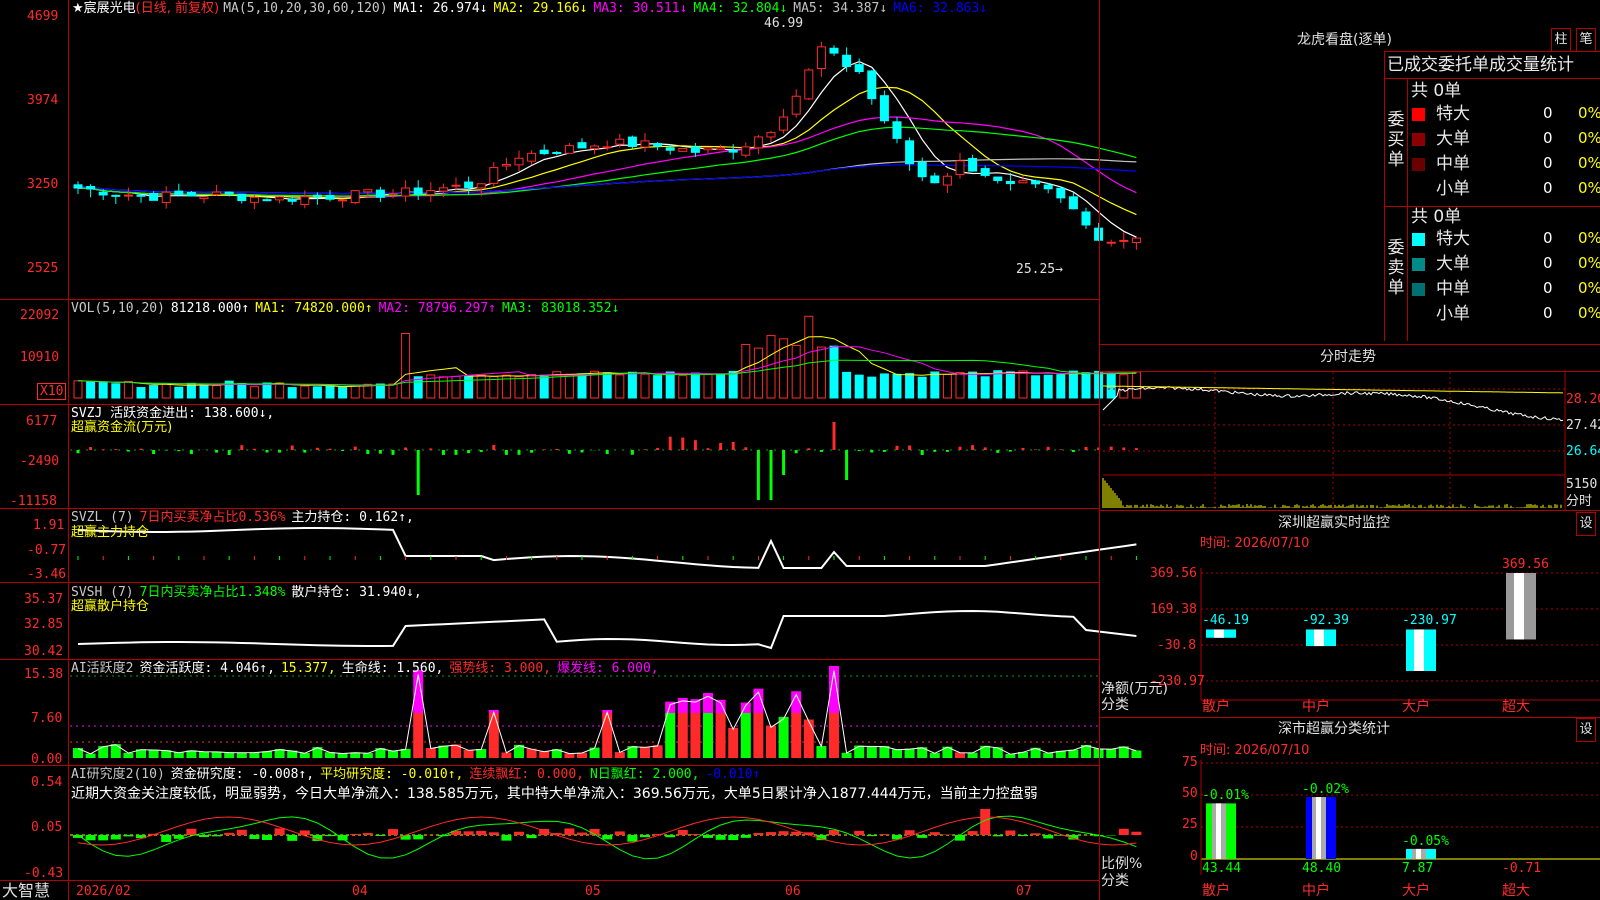  I want to click on order-count: 0, so click(1548, 138).